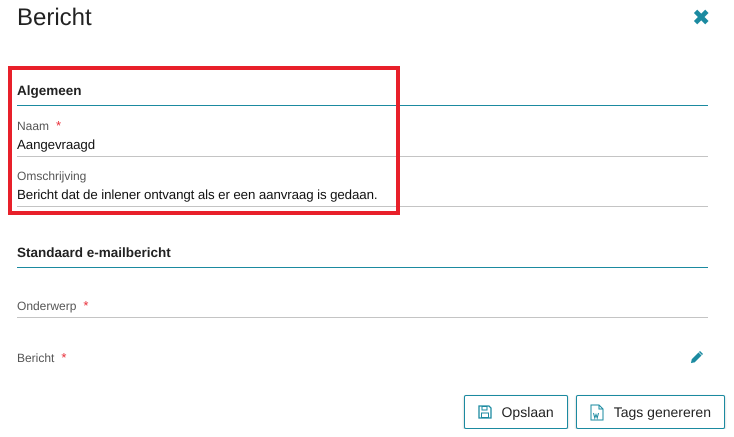 The height and width of the screenshot is (437, 734). I want to click on generate-tags-button: Tags genereren, so click(650, 412).